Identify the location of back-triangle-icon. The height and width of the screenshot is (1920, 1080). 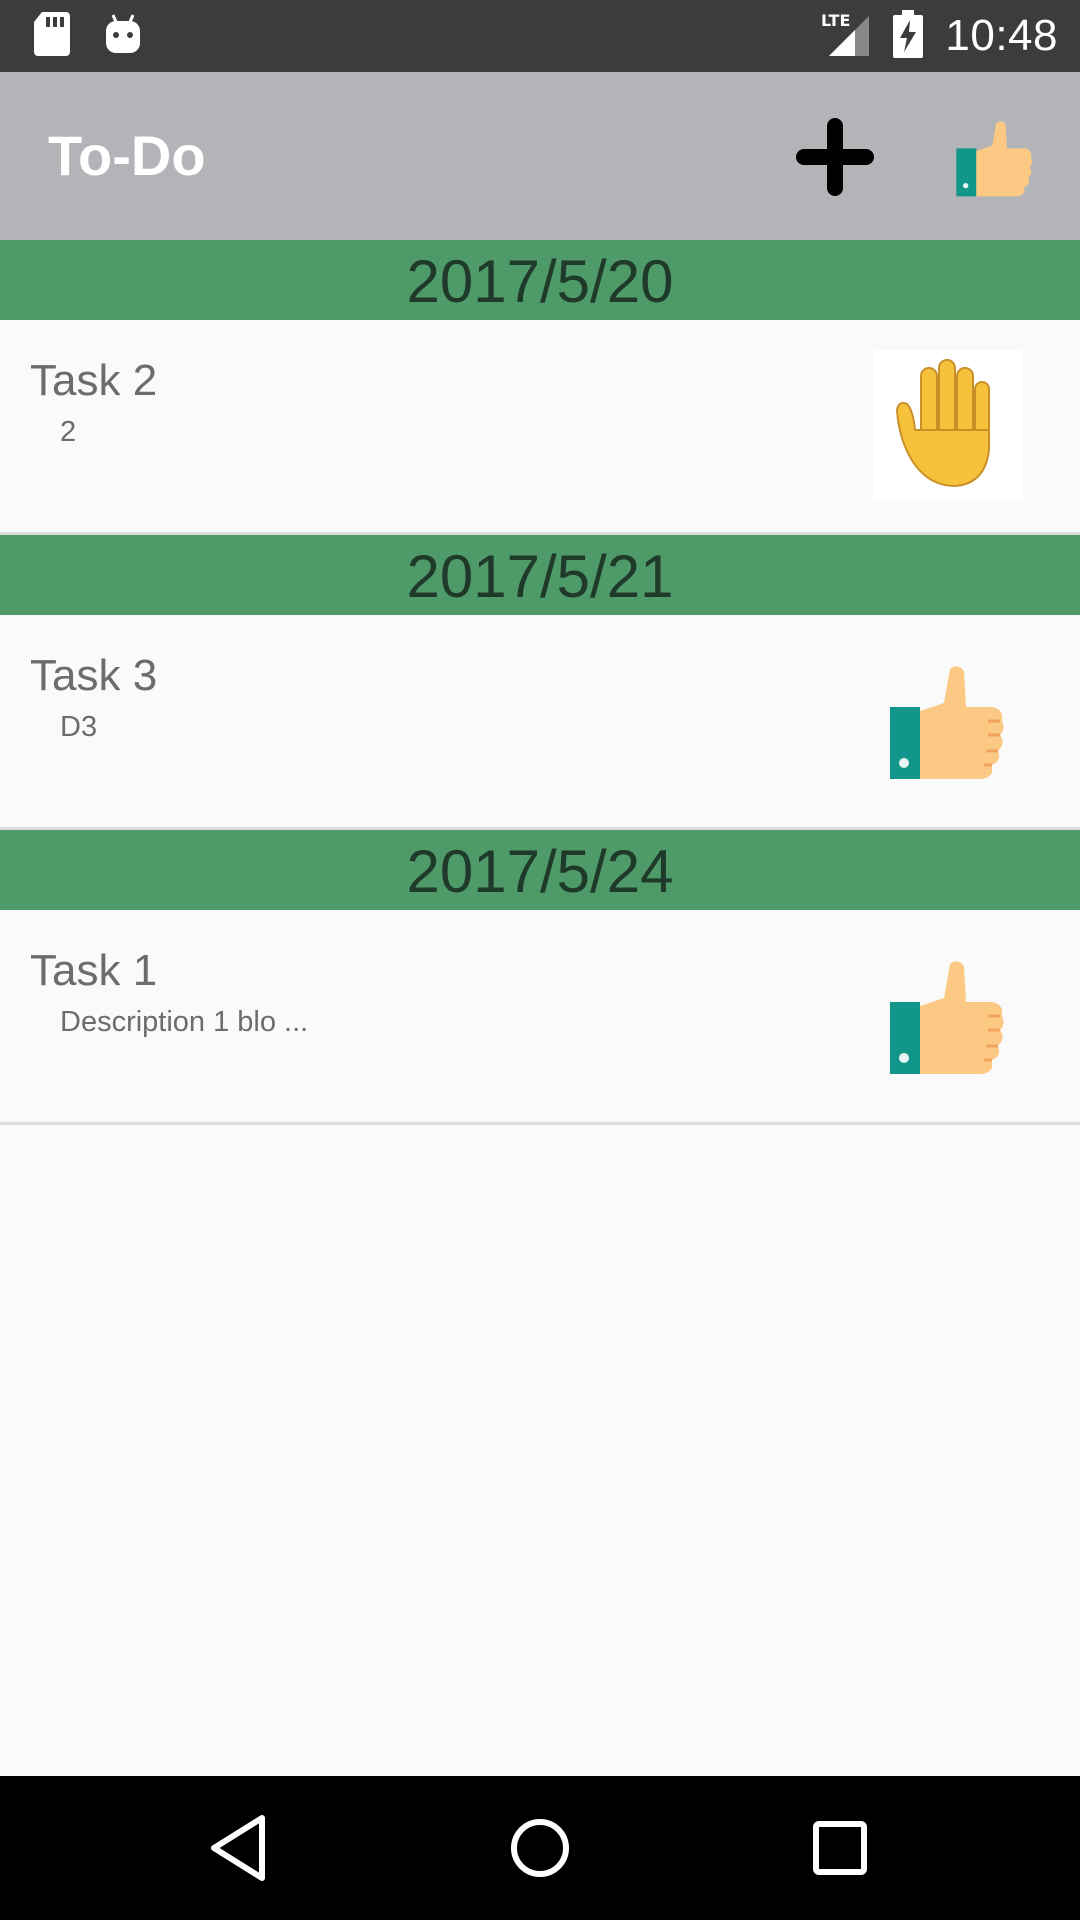
(238, 1848).